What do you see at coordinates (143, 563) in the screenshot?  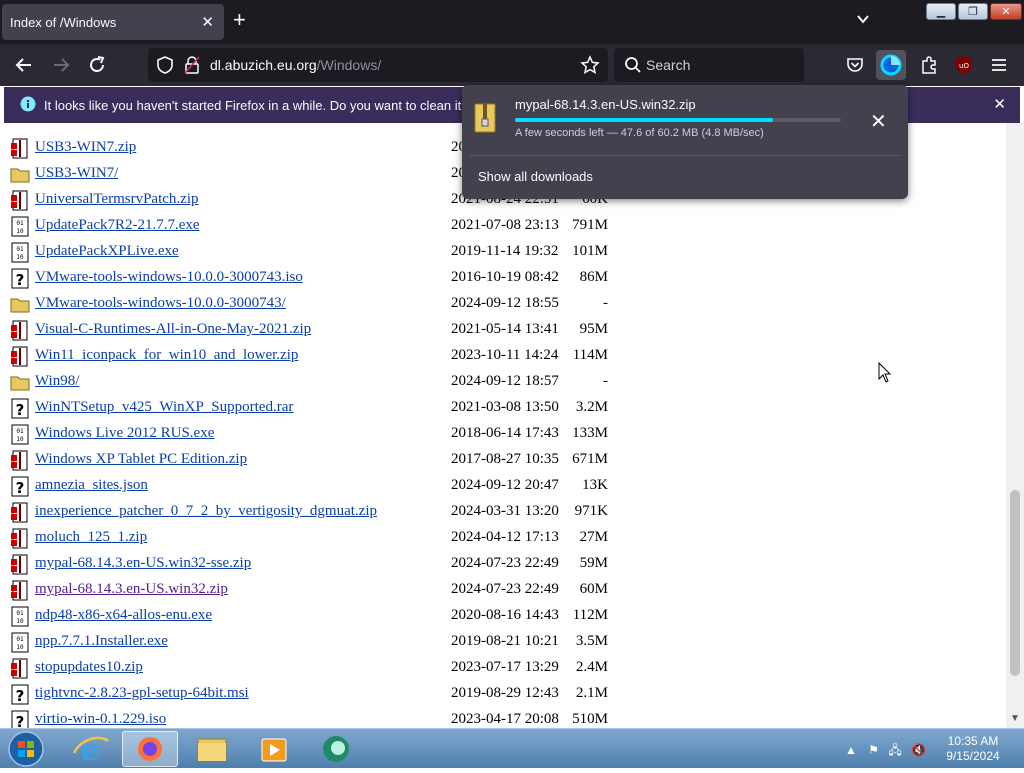 I see `file-link: mypal-68.14.3.en-US.win32-sse.zip` at bounding box center [143, 563].